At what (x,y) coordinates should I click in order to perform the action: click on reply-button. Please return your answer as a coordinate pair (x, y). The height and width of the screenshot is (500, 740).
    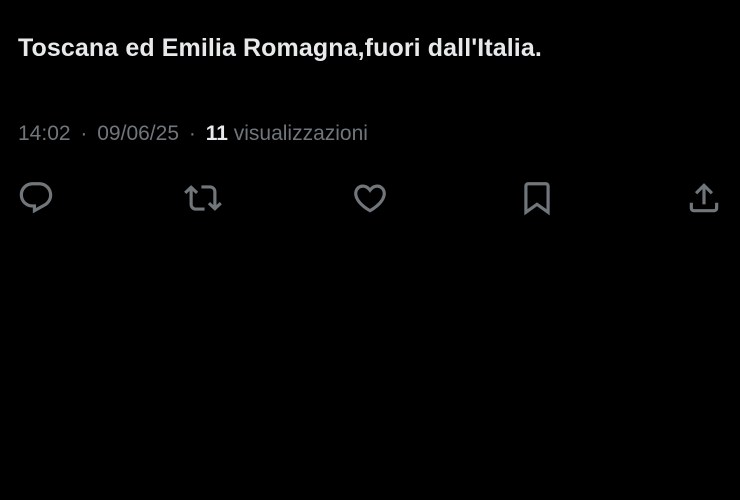
    Looking at the image, I should click on (36, 198).